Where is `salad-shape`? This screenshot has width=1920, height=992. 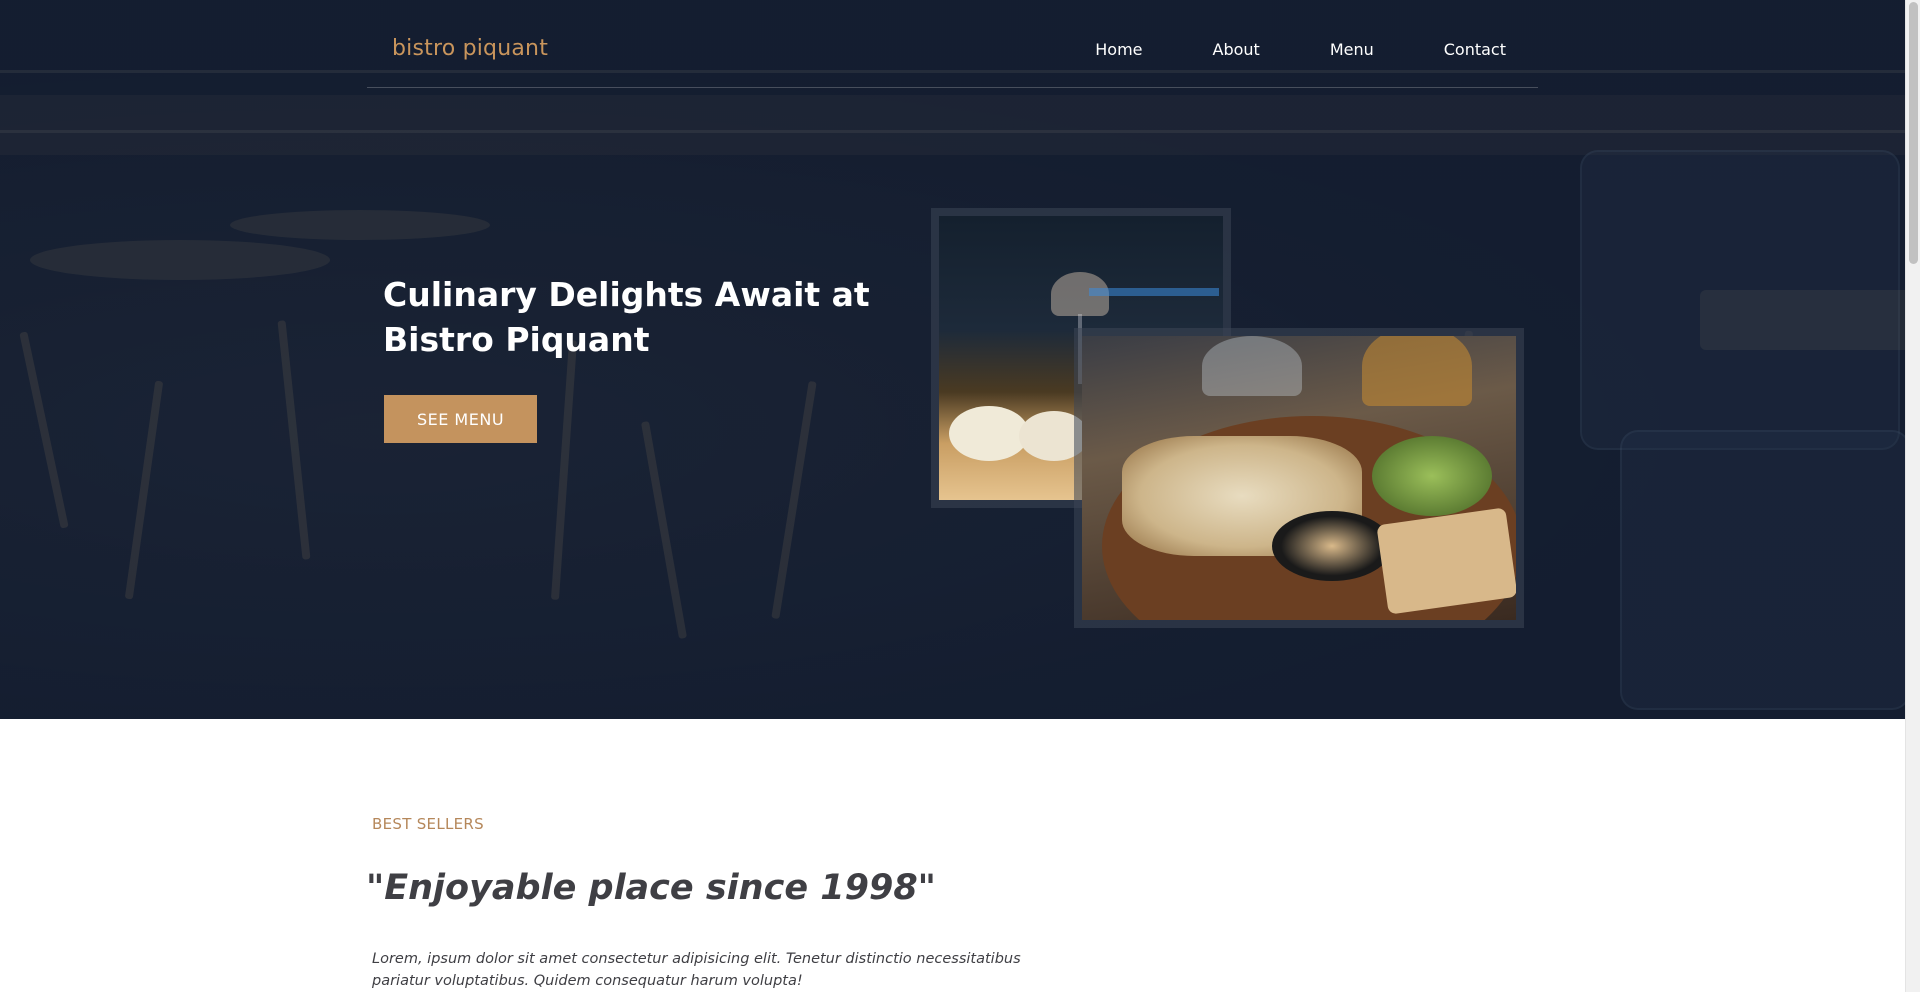 salad-shape is located at coordinates (1432, 476).